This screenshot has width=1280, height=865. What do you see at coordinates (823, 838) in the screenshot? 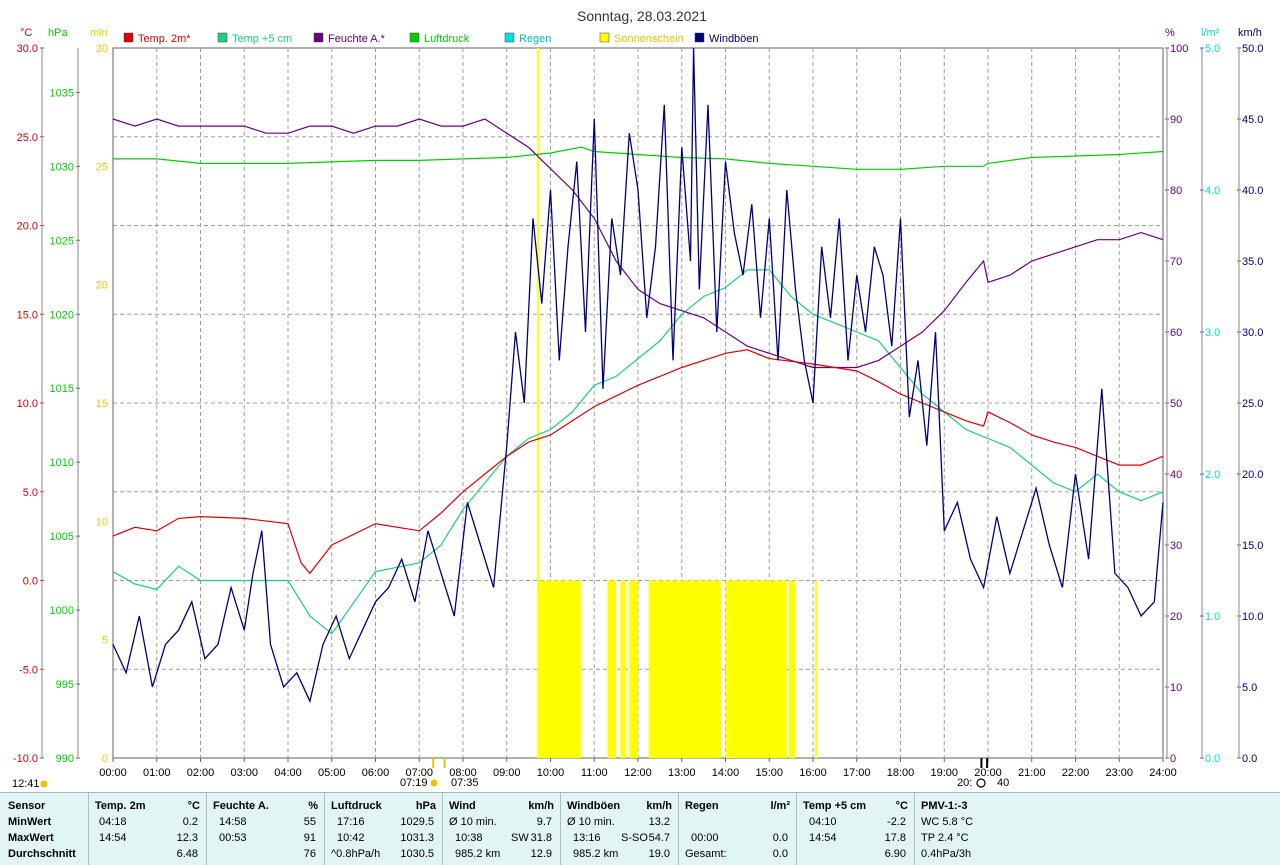
I see `temp5-max-time: 14:54` at bounding box center [823, 838].